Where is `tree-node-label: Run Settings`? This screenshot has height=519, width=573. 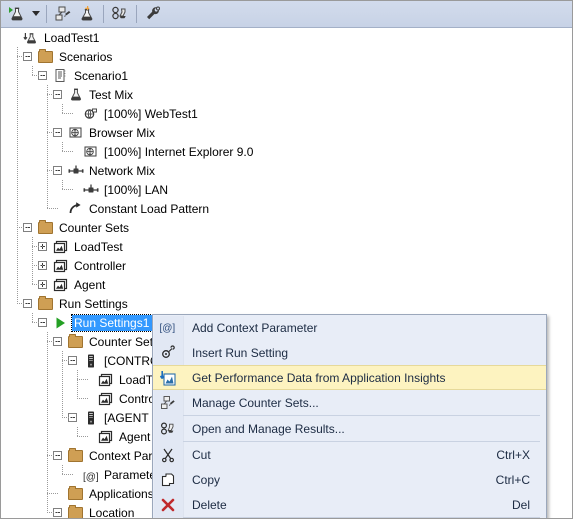
tree-node-label: Run Settings is located at coordinates (93, 303).